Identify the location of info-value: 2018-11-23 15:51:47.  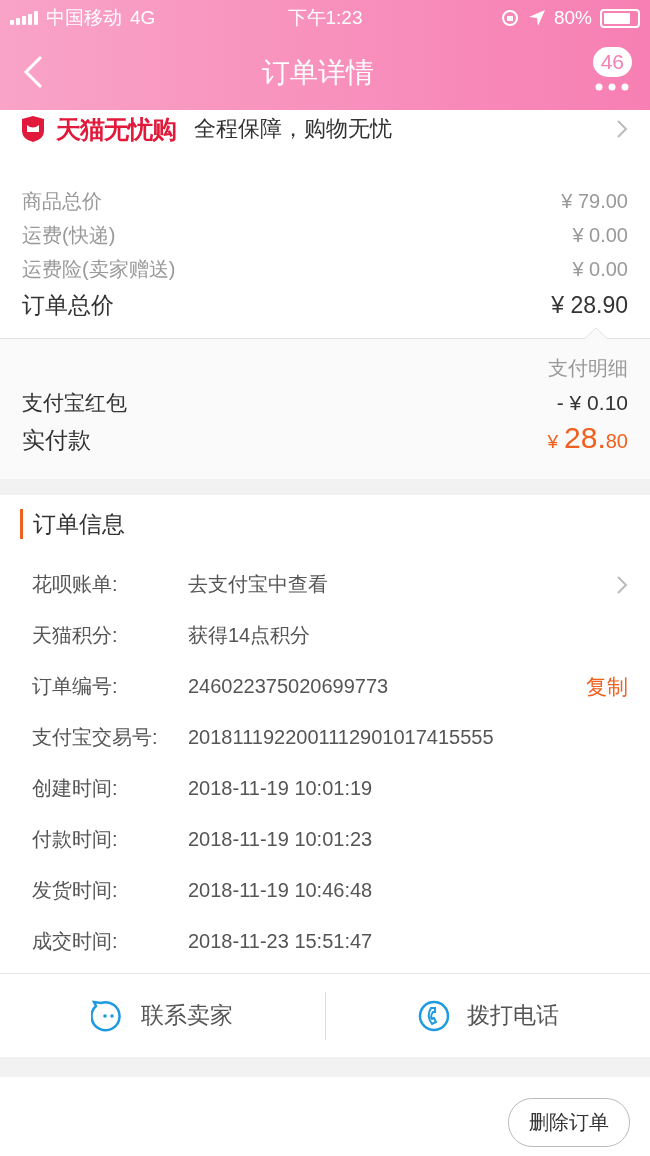
(281, 941).